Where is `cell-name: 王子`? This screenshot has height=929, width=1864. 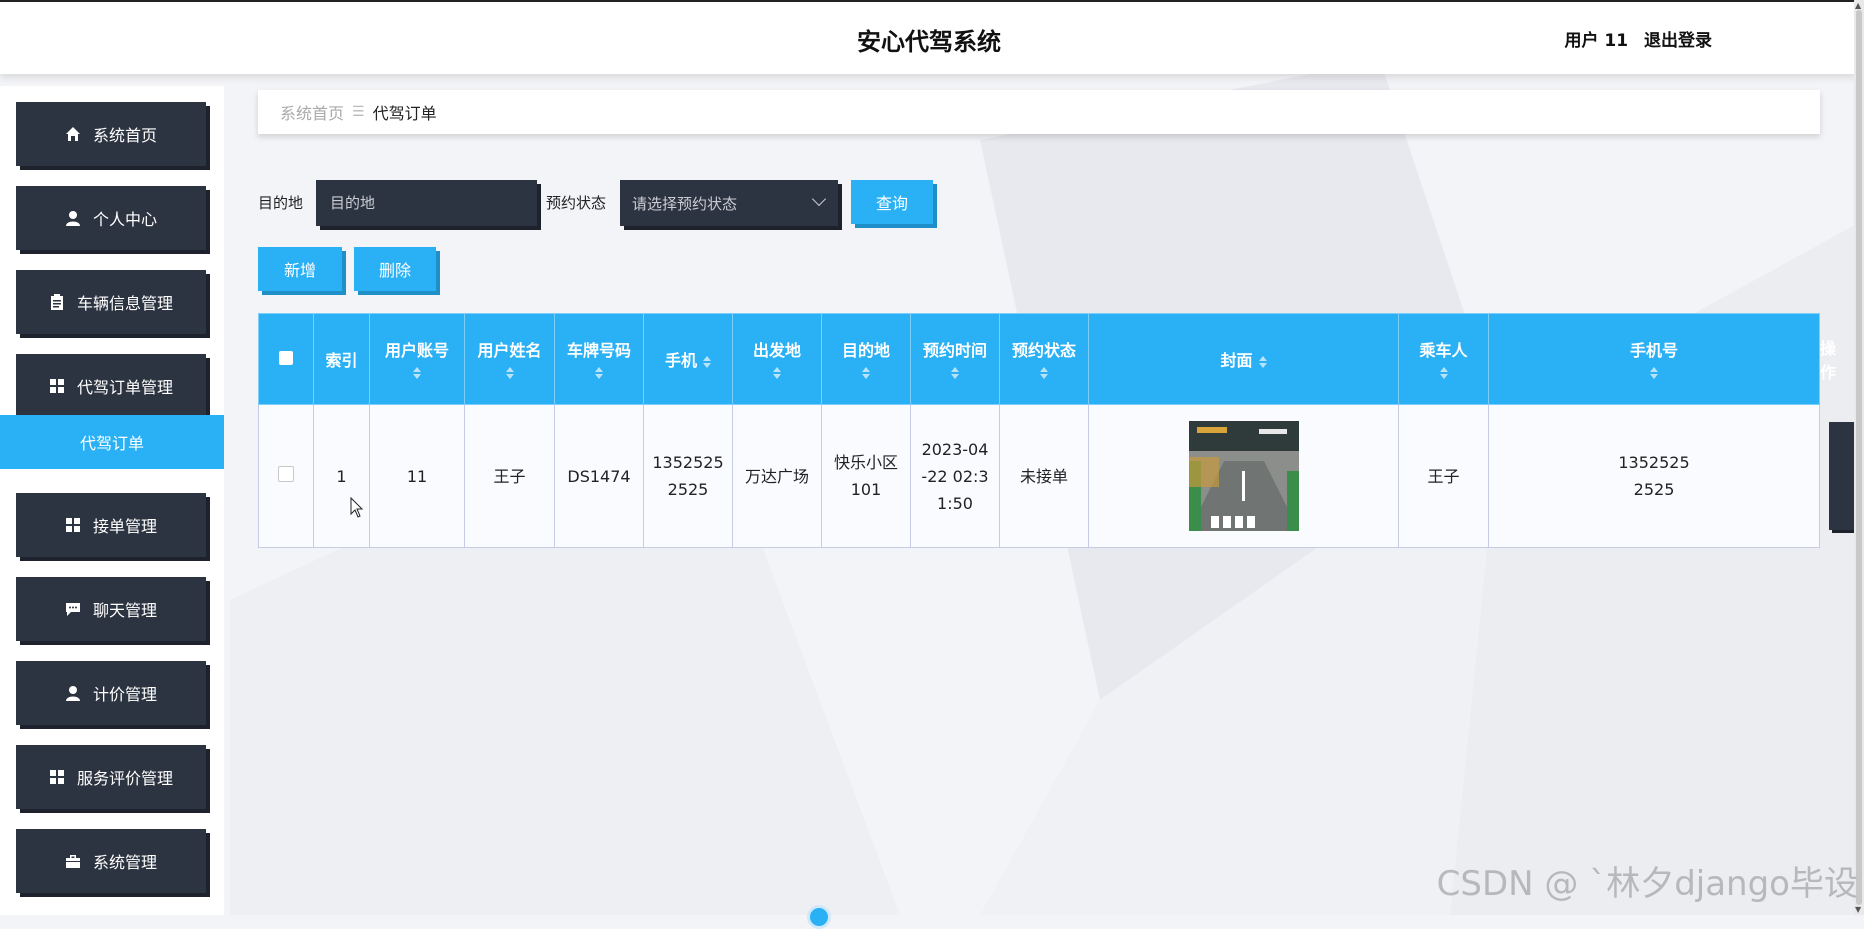
cell-name: 王子 is located at coordinates (509, 476).